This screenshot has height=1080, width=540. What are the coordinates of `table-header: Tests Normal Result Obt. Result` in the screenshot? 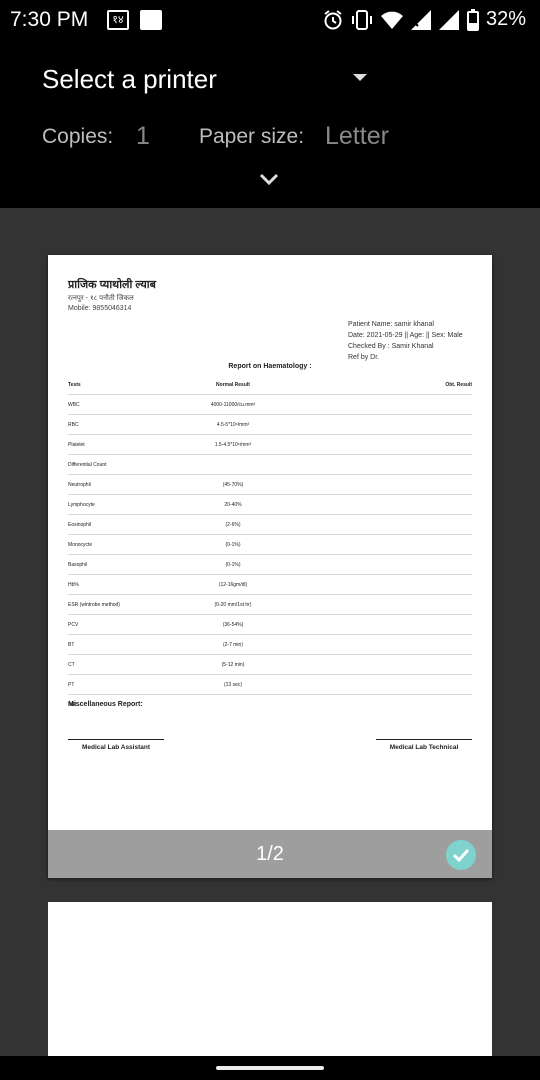 It's located at (270, 385).